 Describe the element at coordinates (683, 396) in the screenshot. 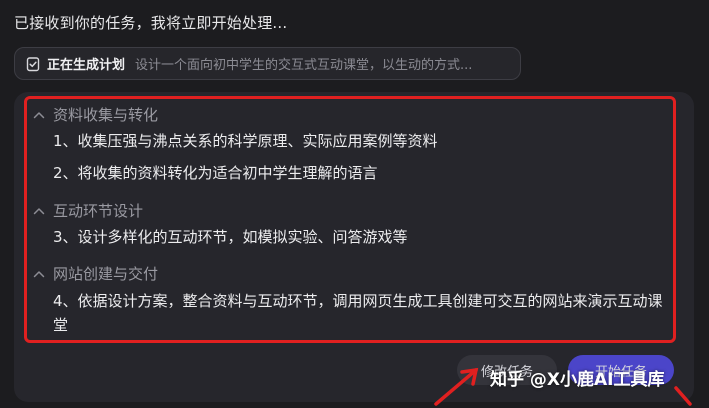

I see `arrow-icon-start` at that location.